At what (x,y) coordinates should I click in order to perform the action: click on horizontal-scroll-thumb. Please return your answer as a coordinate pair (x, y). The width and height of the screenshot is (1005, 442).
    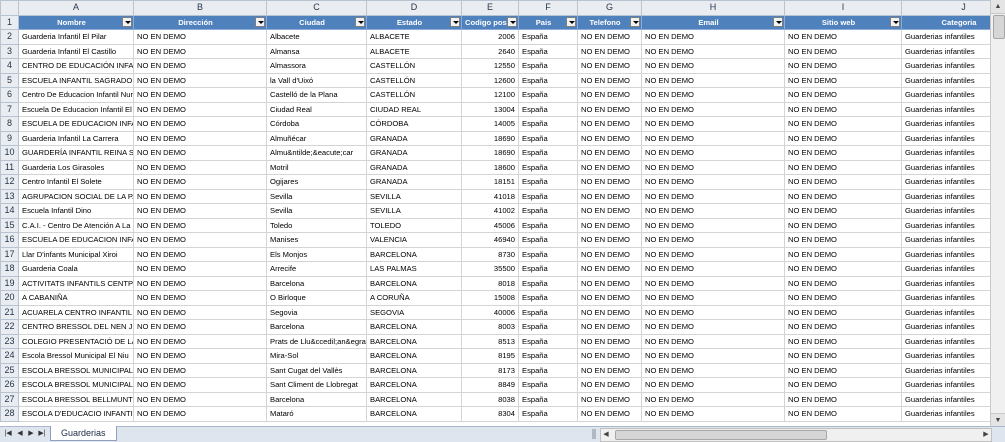
    Looking at the image, I should click on (721, 435).